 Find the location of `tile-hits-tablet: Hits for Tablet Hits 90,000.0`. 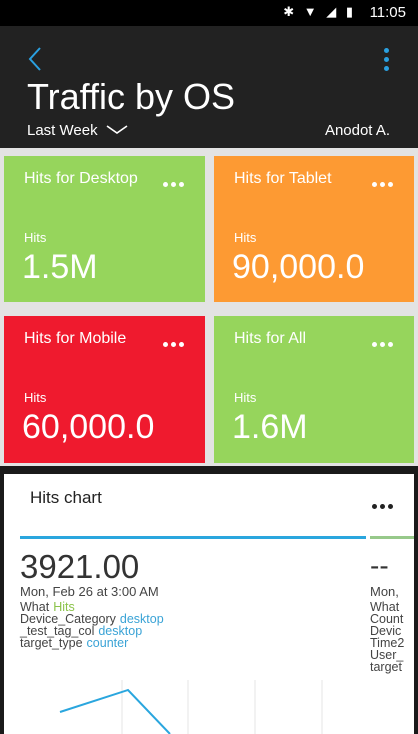

tile-hits-tablet: Hits for Tablet Hits 90,000.0 is located at coordinates (314, 229).